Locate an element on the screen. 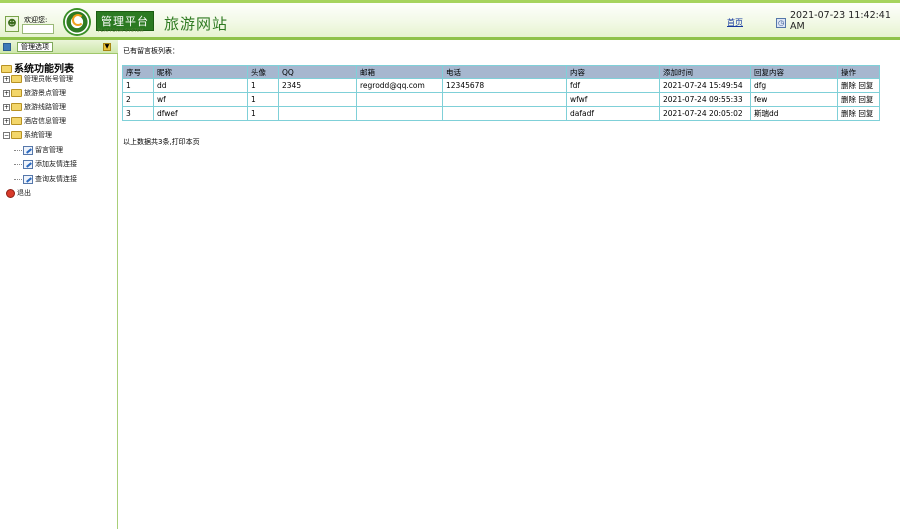 Image resolution: width=900 pixels, height=529 pixels. sidebar-item-label: 查询友情连接 is located at coordinates (56, 179).